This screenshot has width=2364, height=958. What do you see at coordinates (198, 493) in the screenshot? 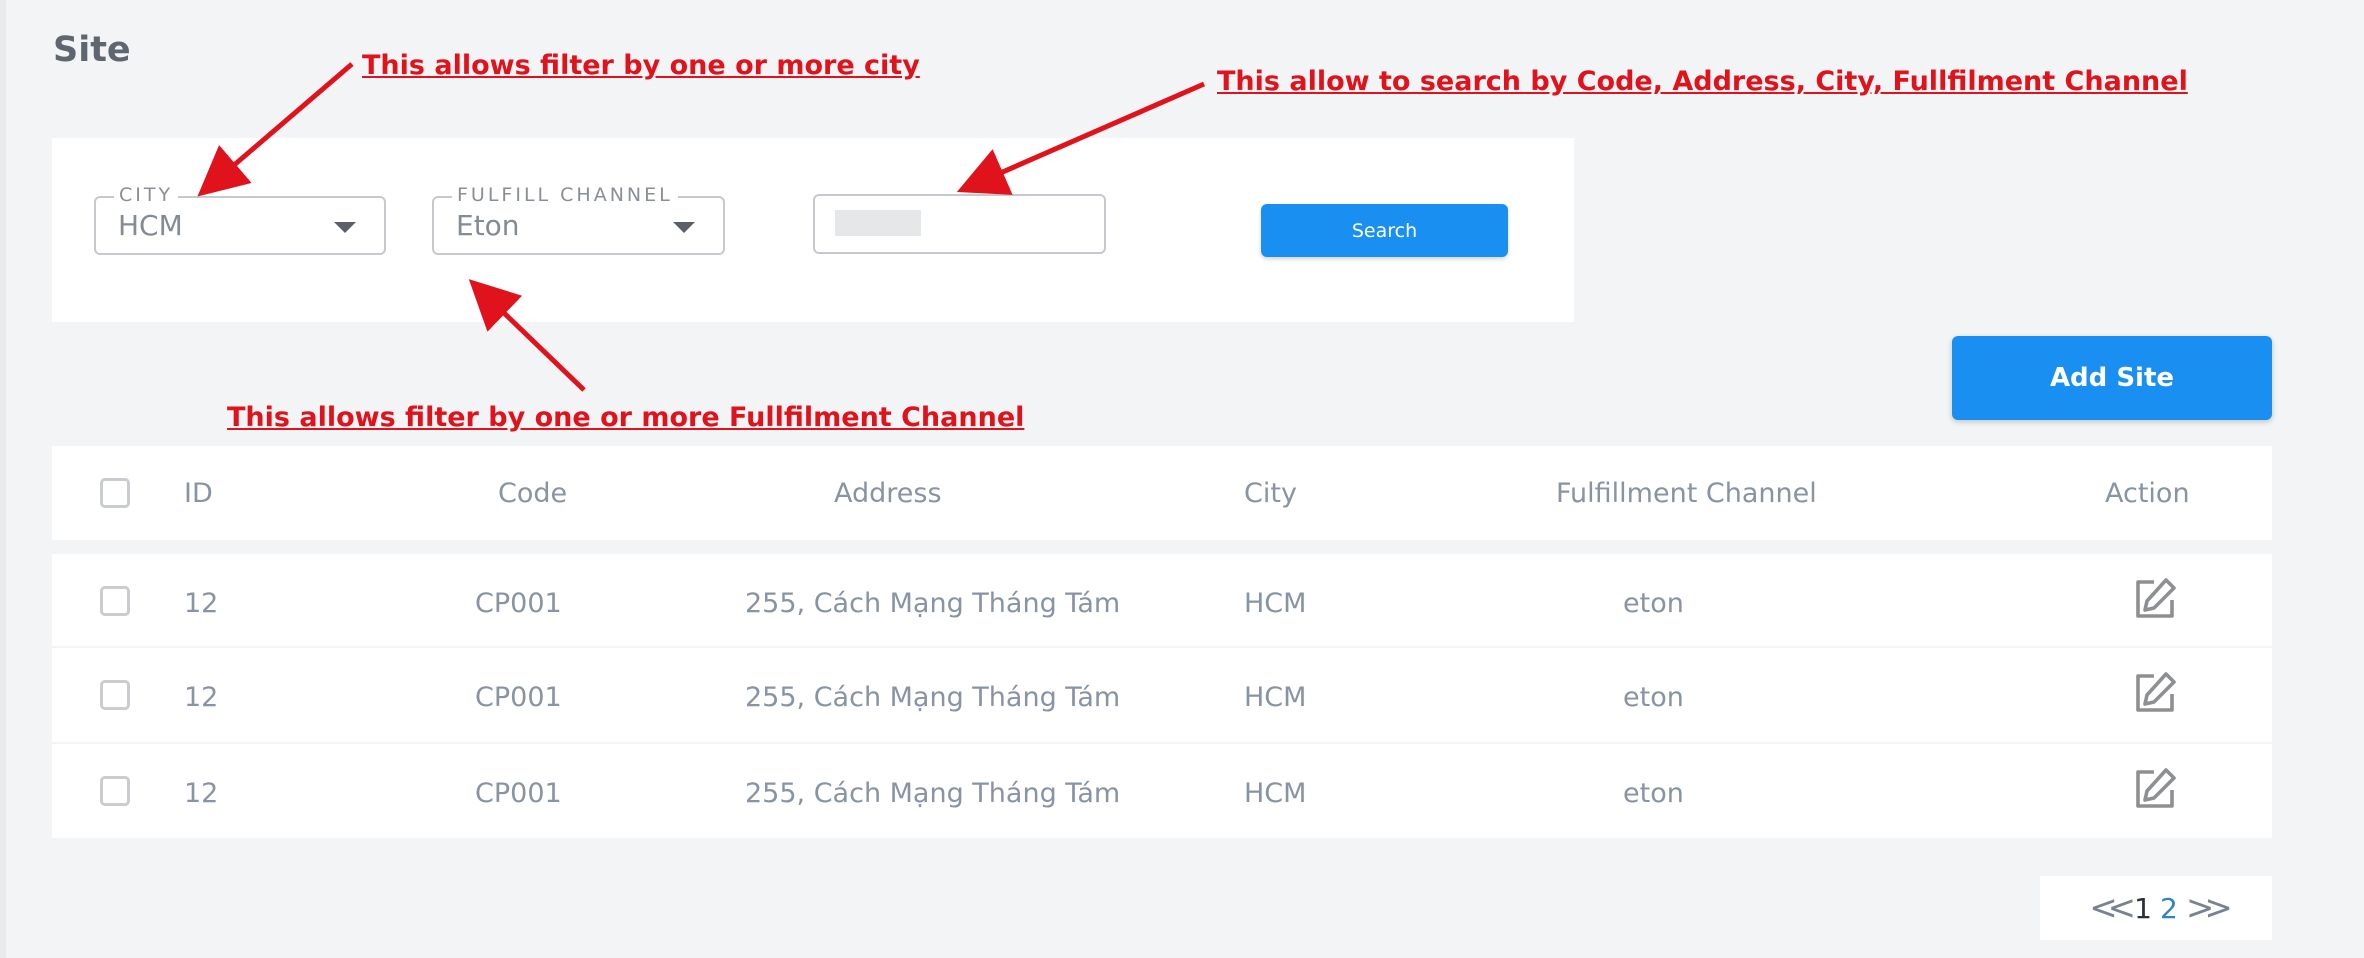
I see `header-id: ID` at bounding box center [198, 493].